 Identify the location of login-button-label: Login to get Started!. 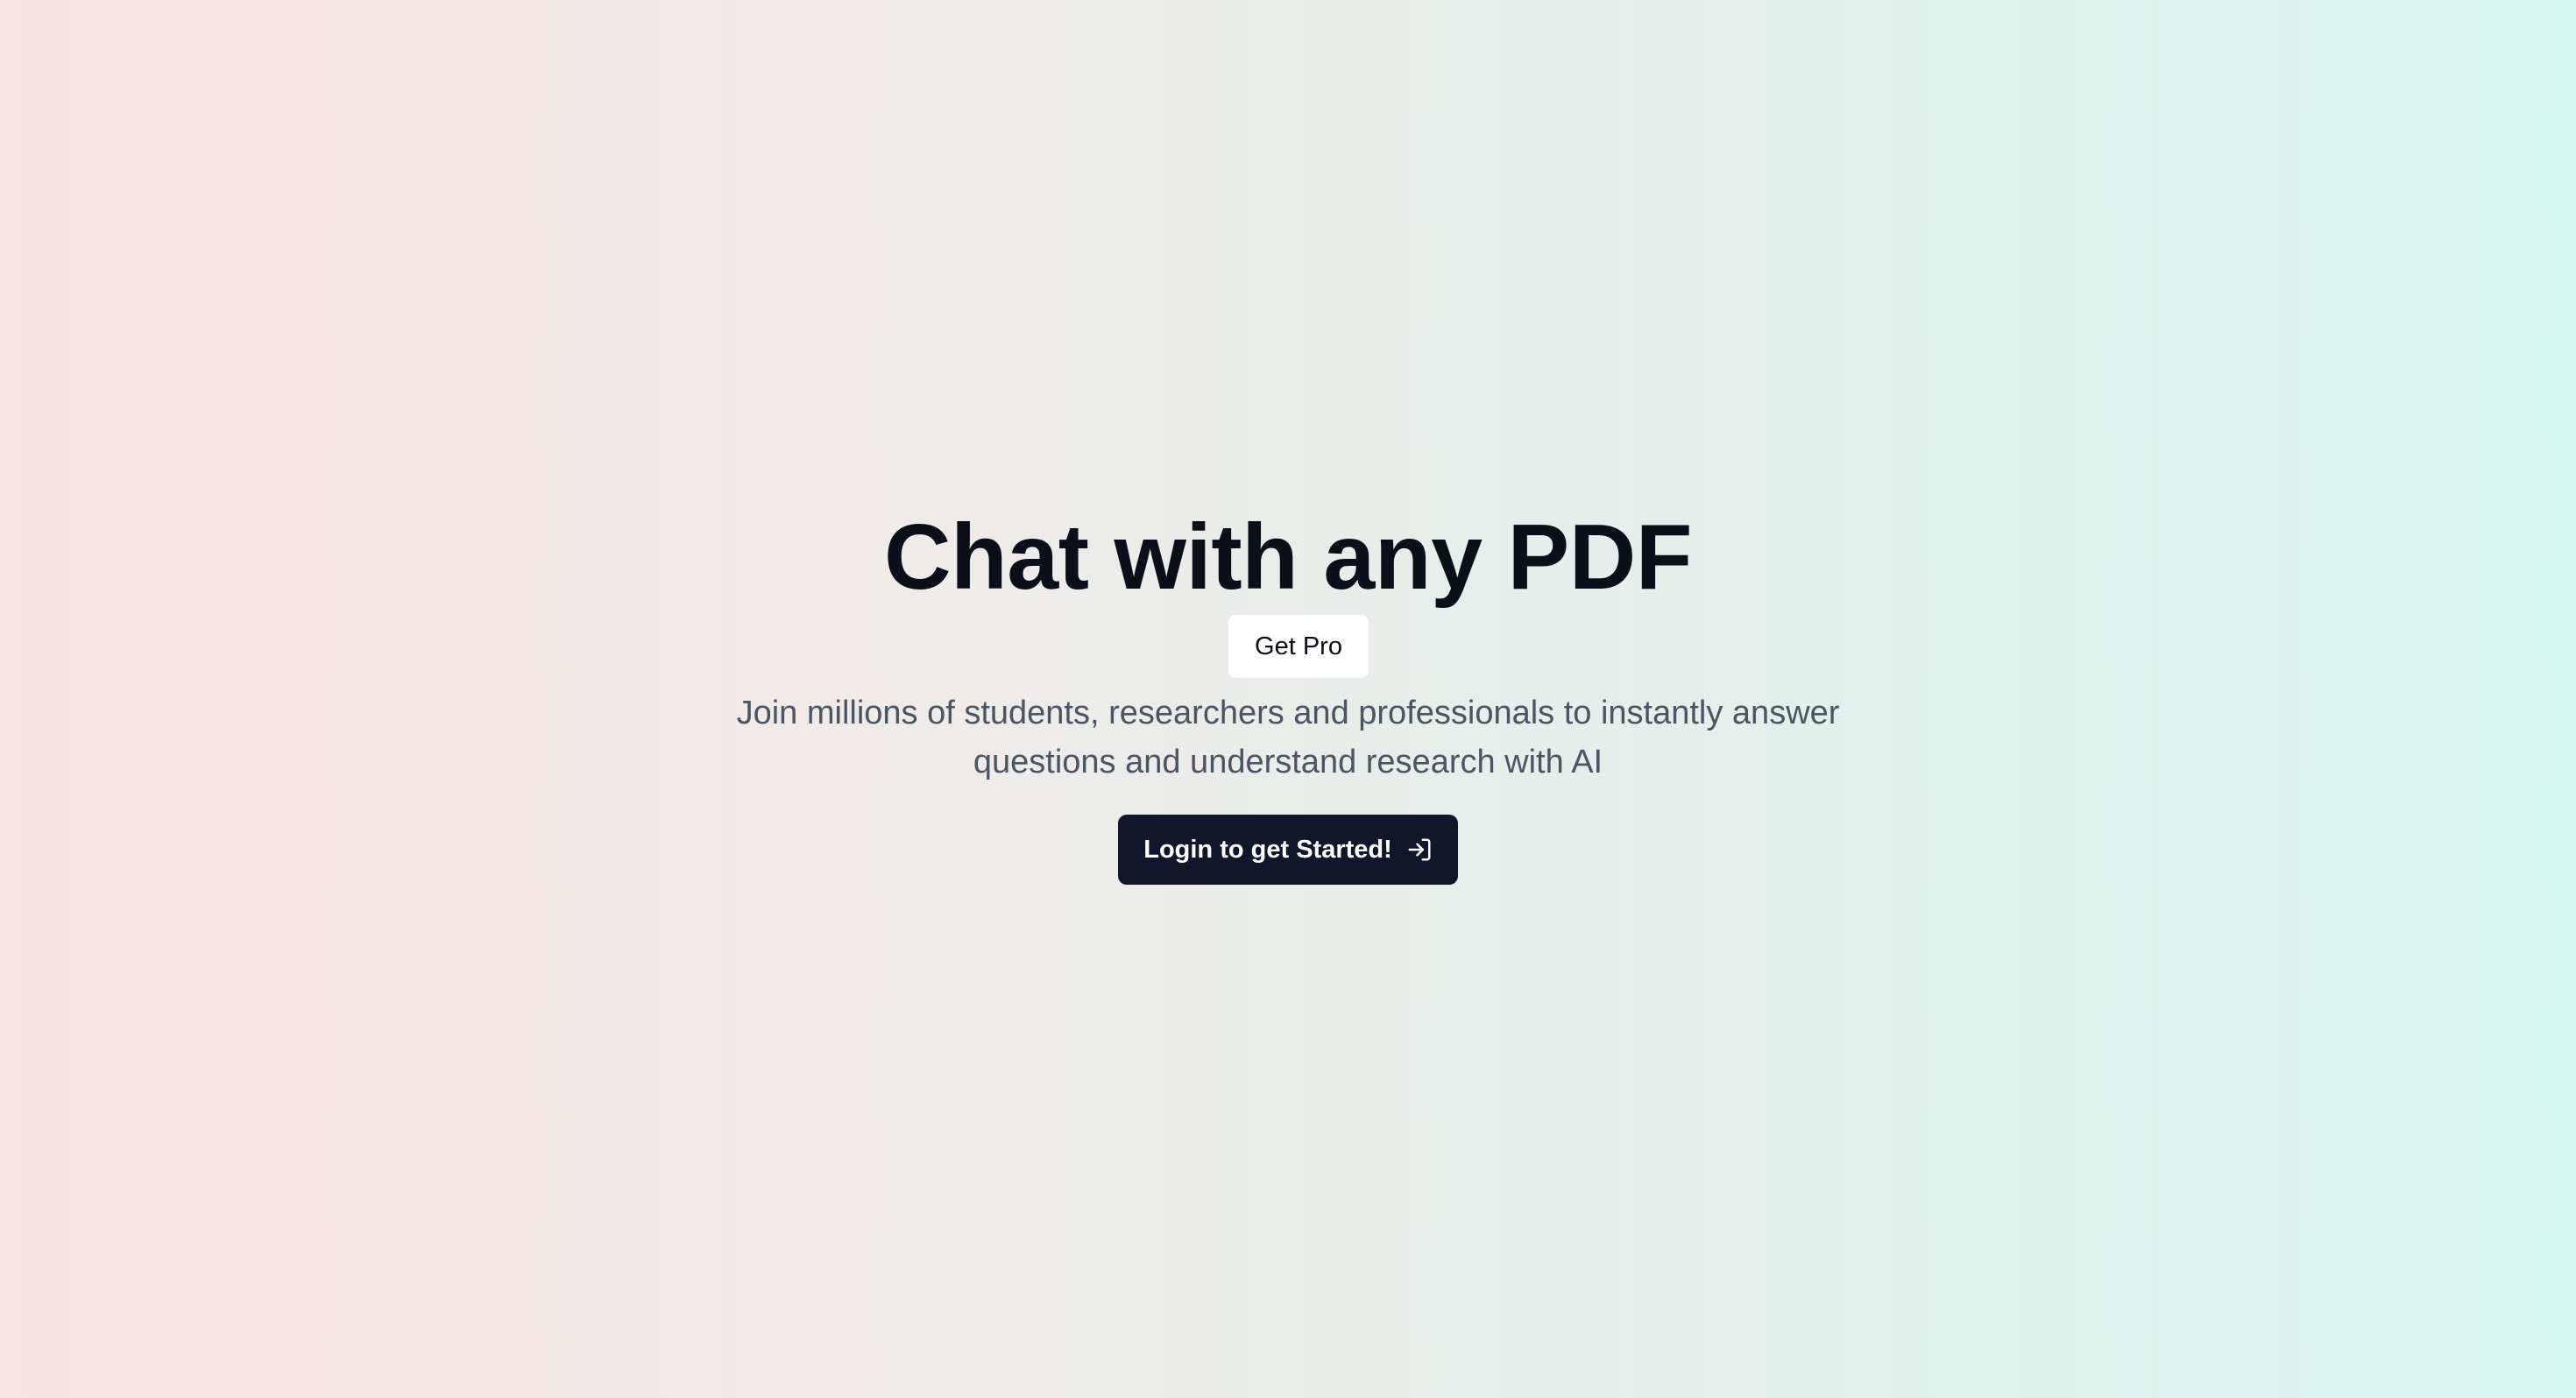
(1267, 849).